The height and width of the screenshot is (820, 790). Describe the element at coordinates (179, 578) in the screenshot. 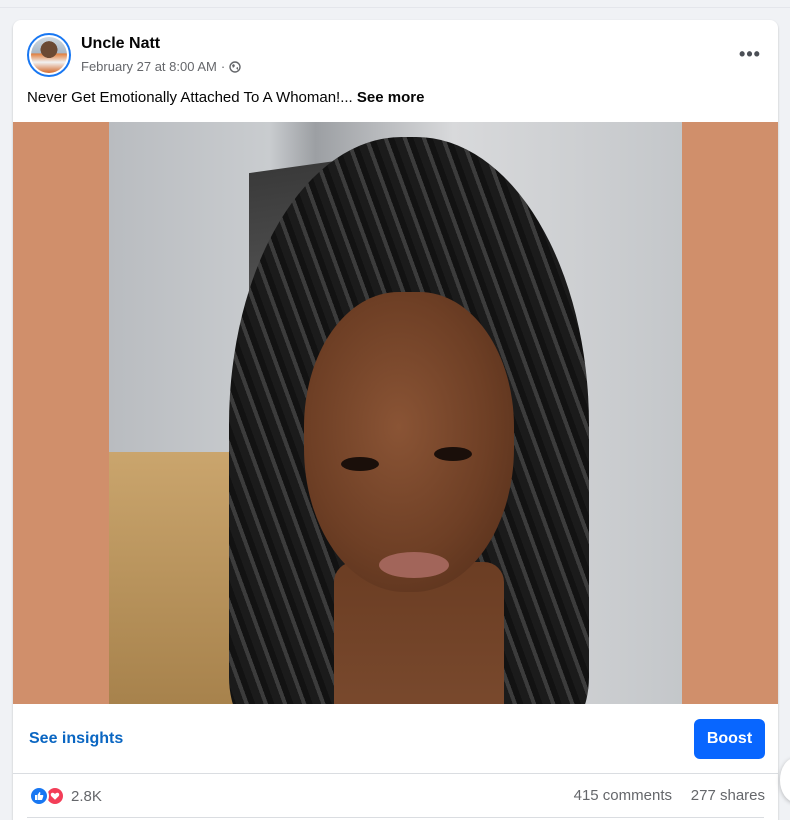

I see `photo-background-shelf` at that location.